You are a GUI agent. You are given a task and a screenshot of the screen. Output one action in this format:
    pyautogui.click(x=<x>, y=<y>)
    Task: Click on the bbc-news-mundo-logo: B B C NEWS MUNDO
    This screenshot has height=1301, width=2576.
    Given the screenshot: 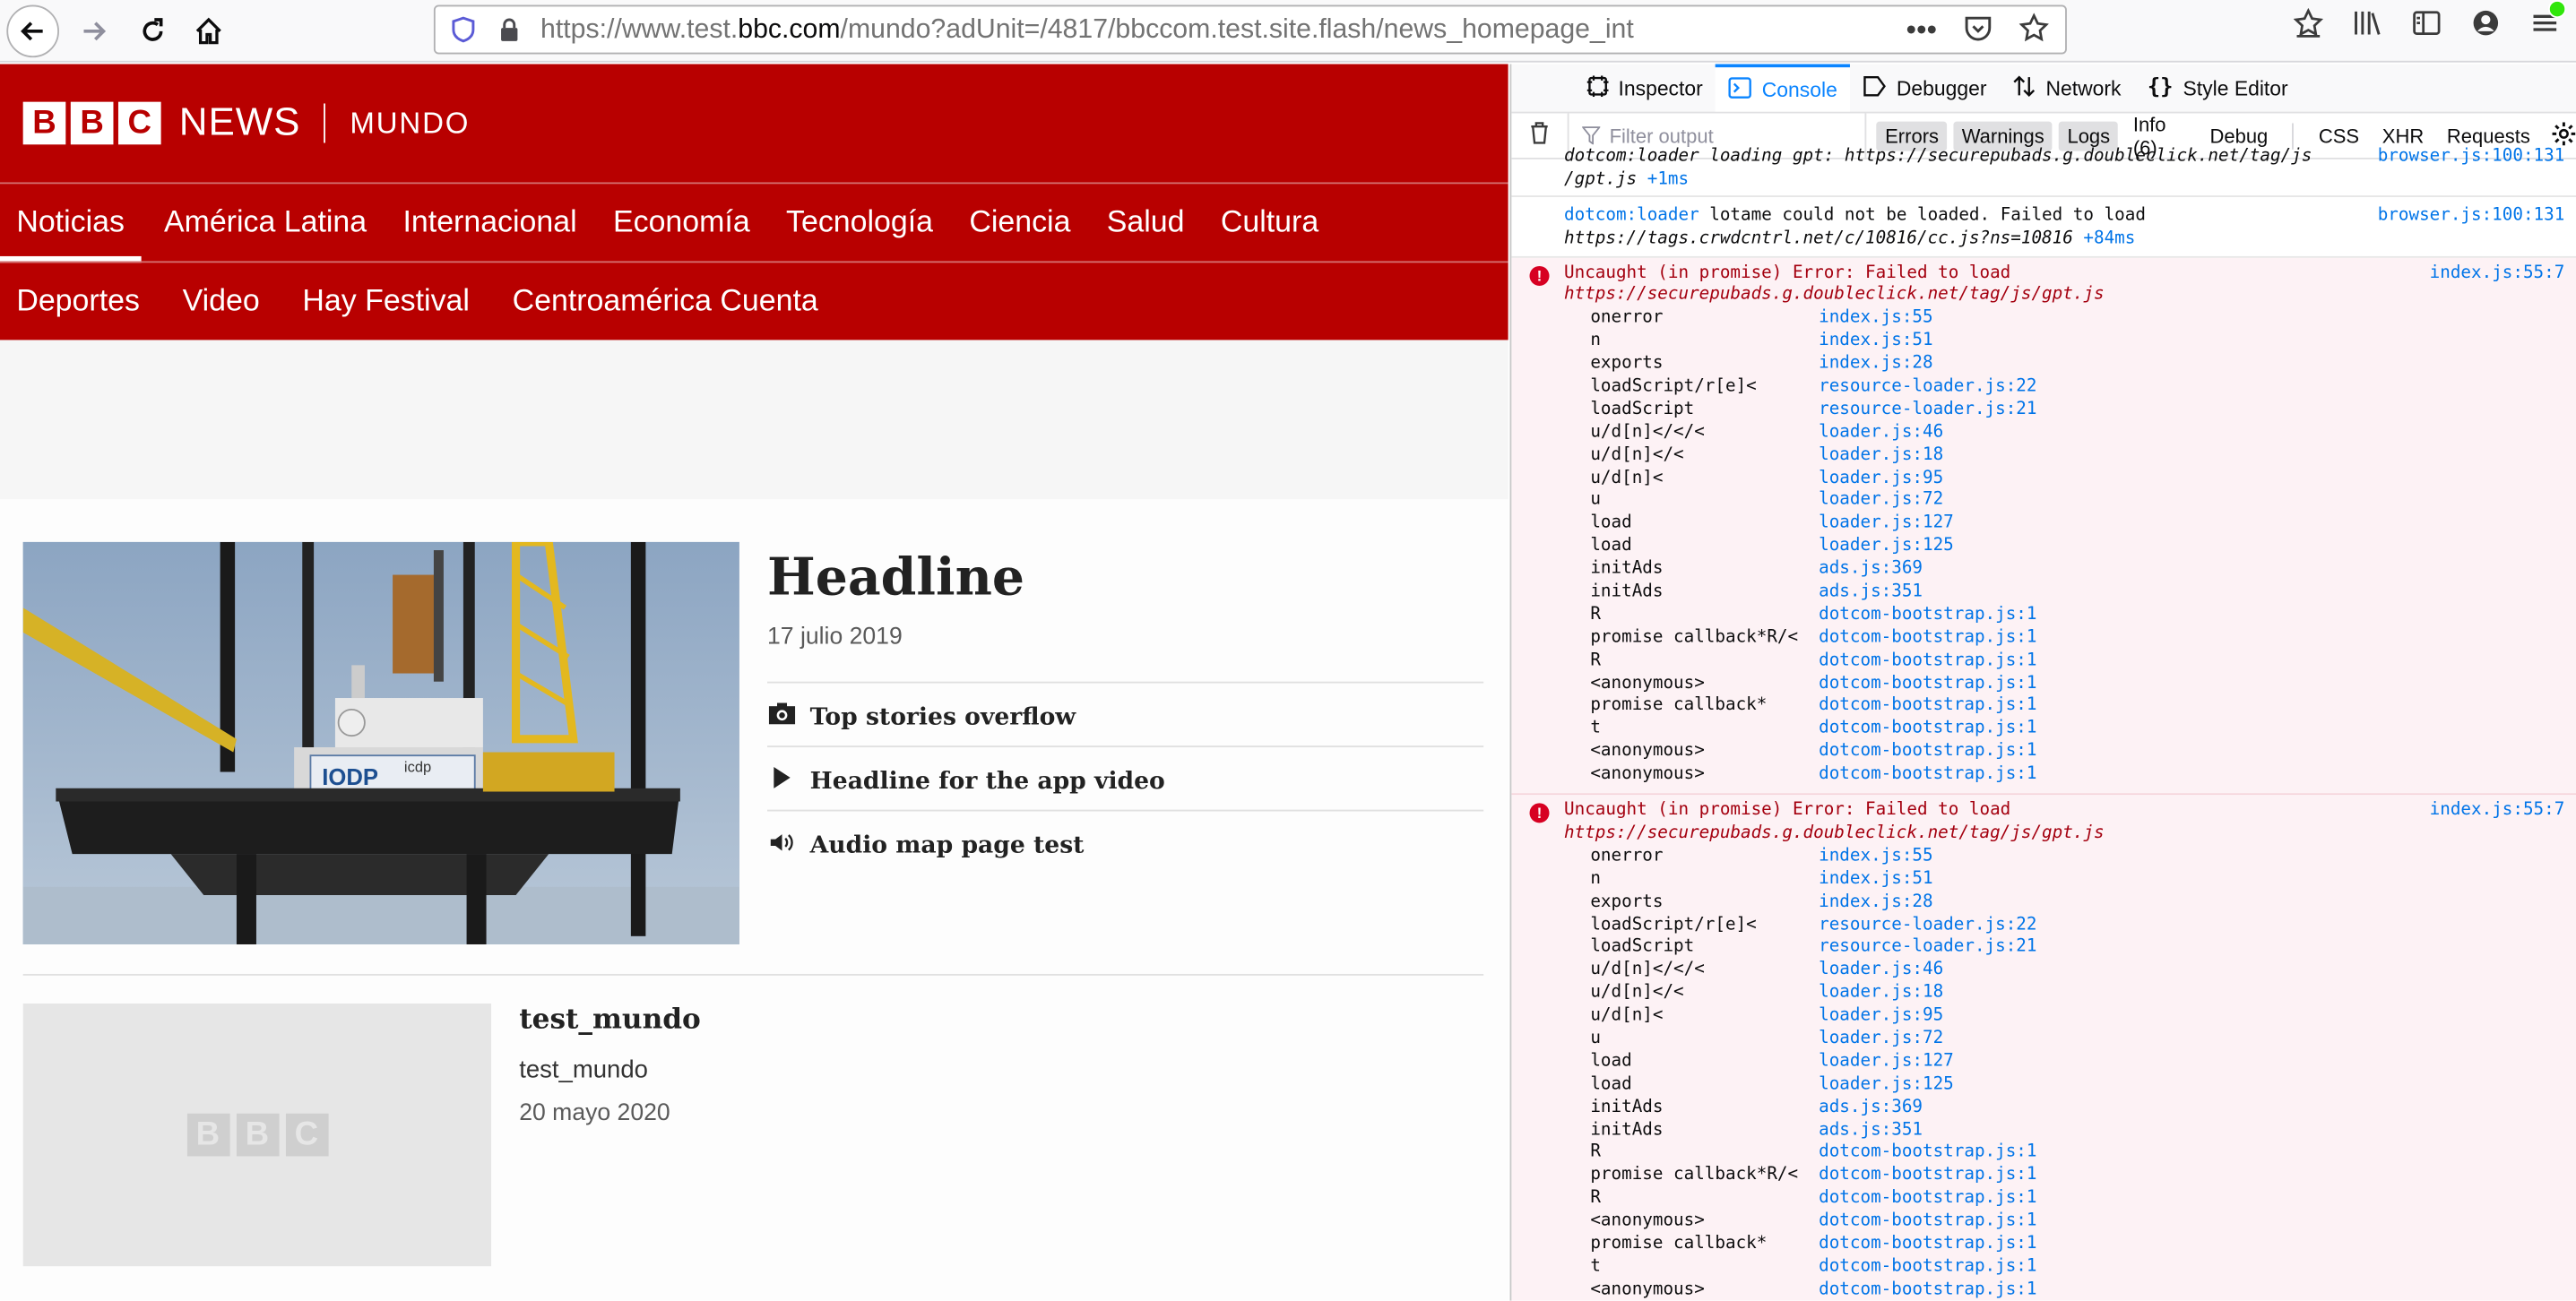 What is the action you would take?
    pyautogui.click(x=246, y=123)
    